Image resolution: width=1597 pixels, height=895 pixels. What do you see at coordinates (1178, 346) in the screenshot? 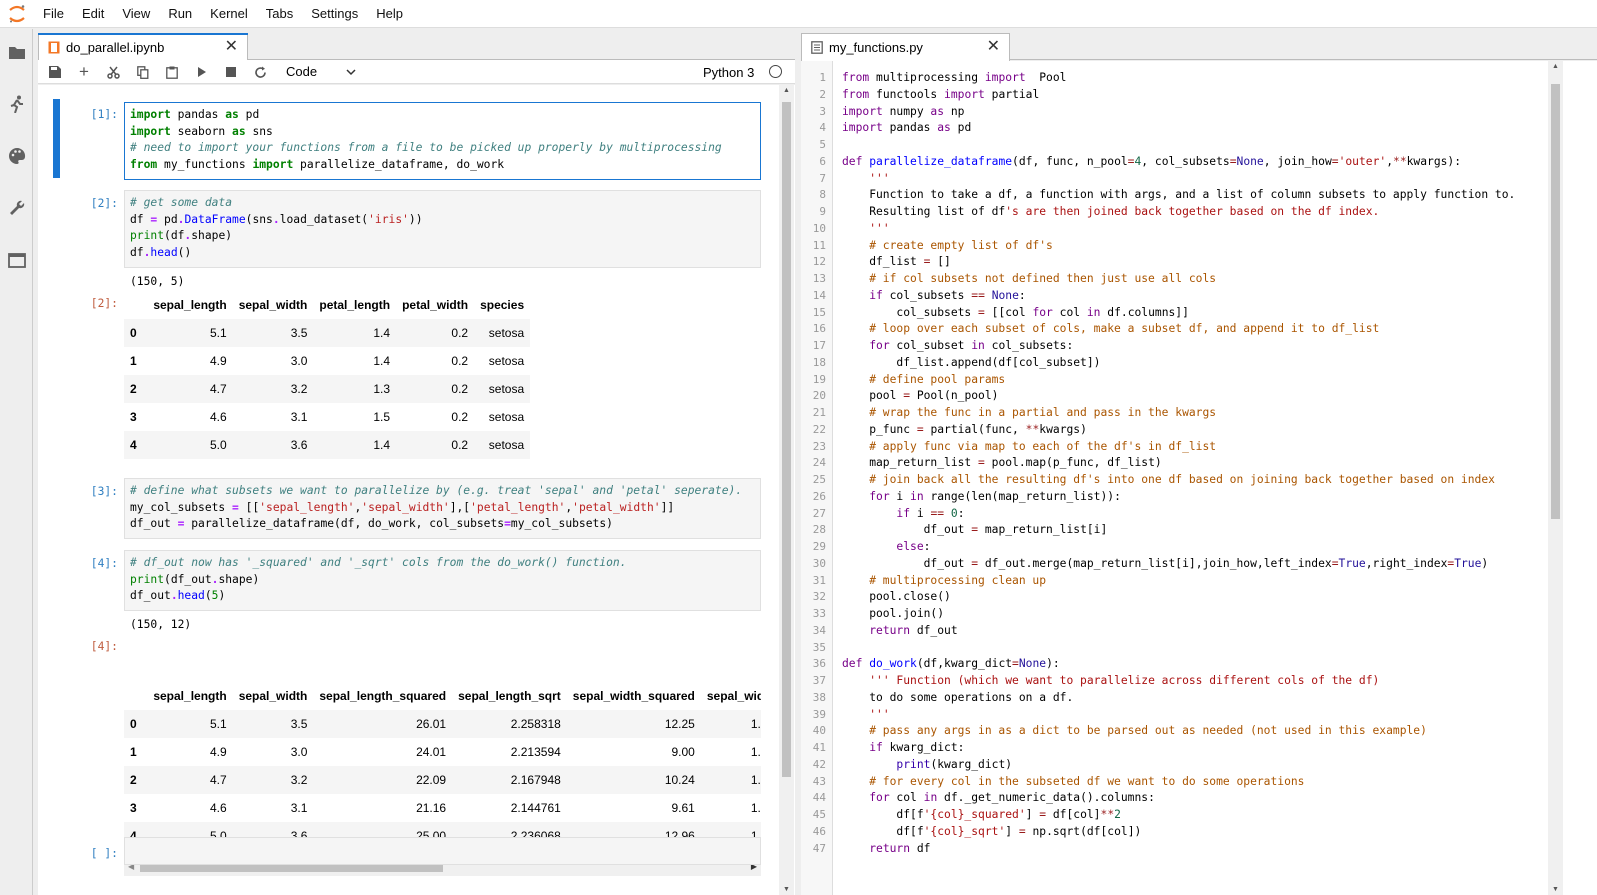
I see `code-line: for col_subset in col_subsets:` at bounding box center [1178, 346].